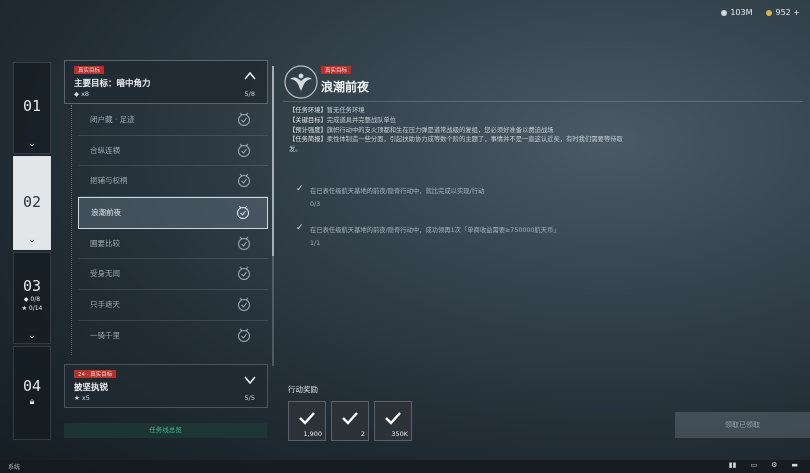 This screenshot has height=473, width=810. I want to click on currency-bar: 103M 952 +, so click(760, 12).